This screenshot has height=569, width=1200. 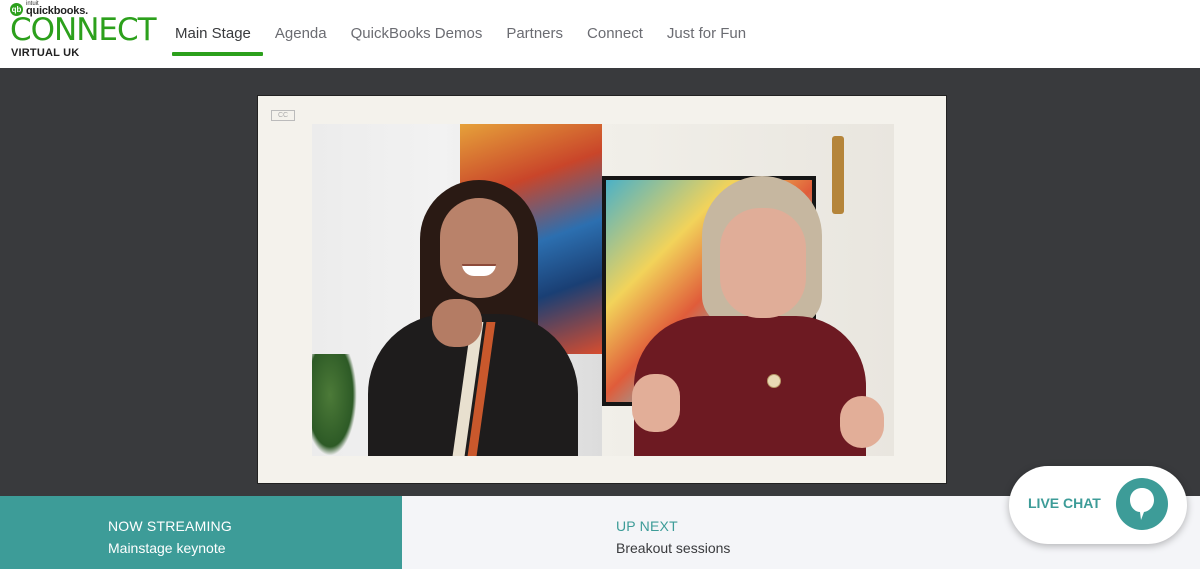 What do you see at coordinates (1064, 503) in the screenshot?
I see `live-chat-label: LIVE CHAT` at bounding box center [1064, 503].